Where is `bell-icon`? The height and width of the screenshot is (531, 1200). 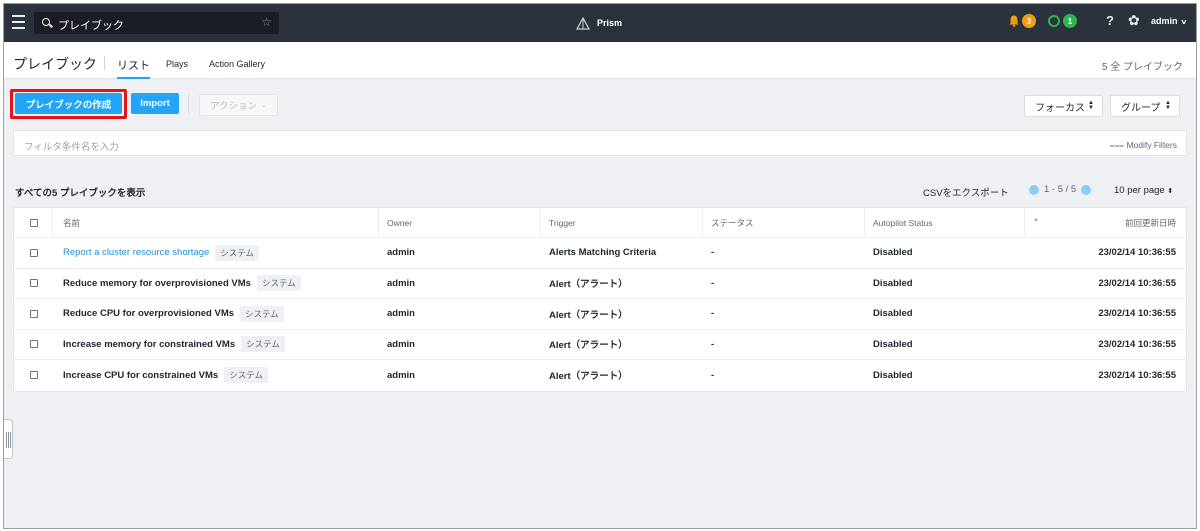
bell-icon is located at coordinates (1014, 21).